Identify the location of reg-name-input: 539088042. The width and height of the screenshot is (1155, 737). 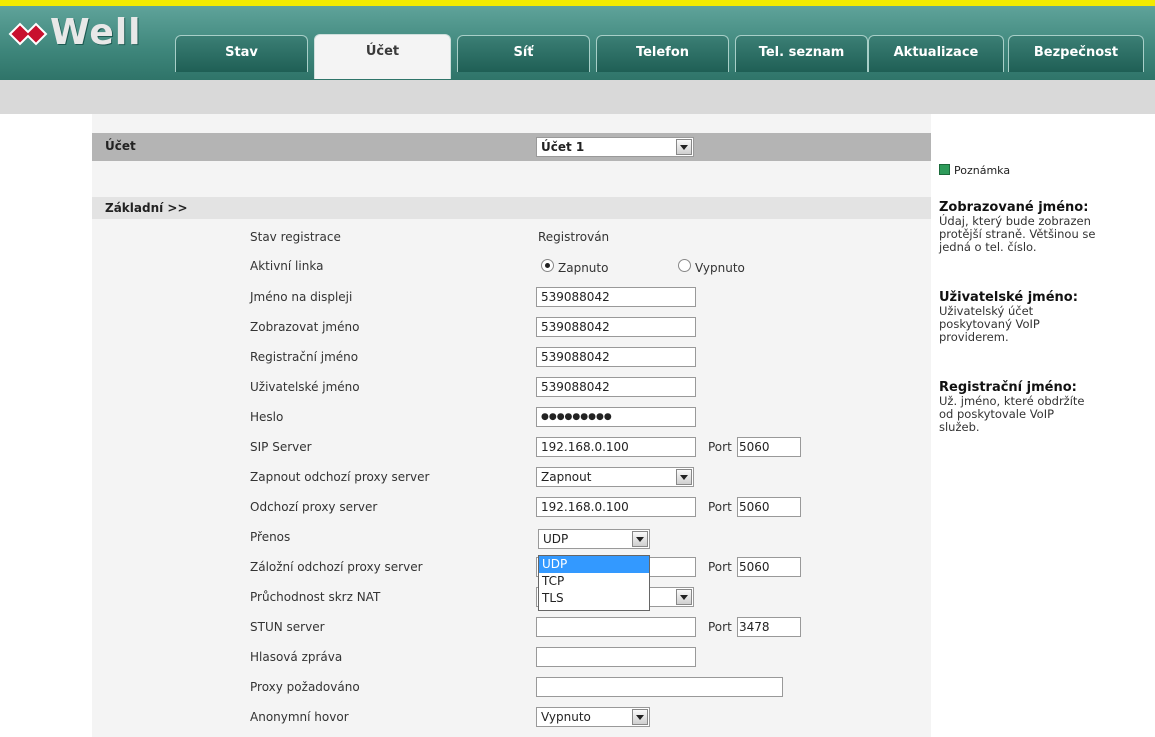
(616, 357).